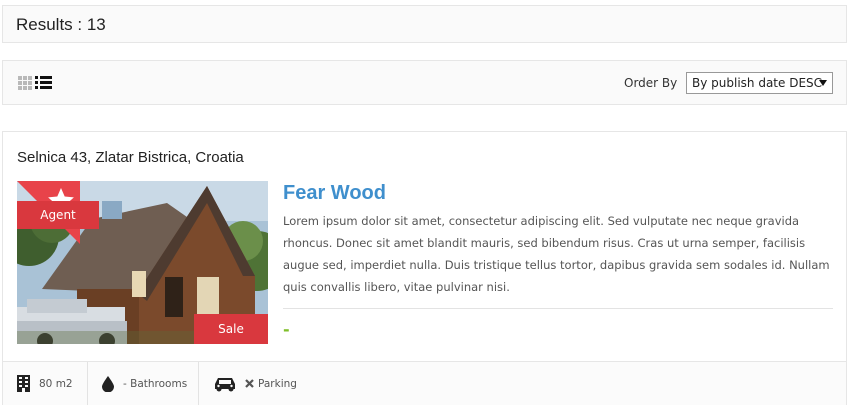 The width and height of the screenshot is (855, 410). What do you see at coordinates (142, 262) in the screenshot?
I see `property-photo: Agent Sale` at bounding box center [142, 262].